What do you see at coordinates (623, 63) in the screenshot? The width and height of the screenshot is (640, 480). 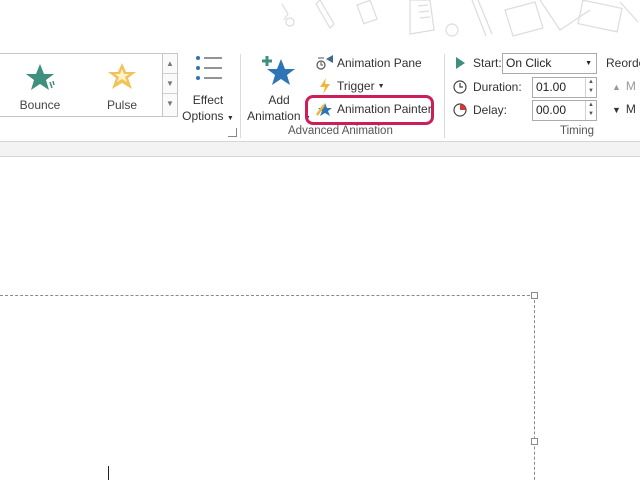 I see `reorder-title: Reorde` at bounding box center [623, 63].